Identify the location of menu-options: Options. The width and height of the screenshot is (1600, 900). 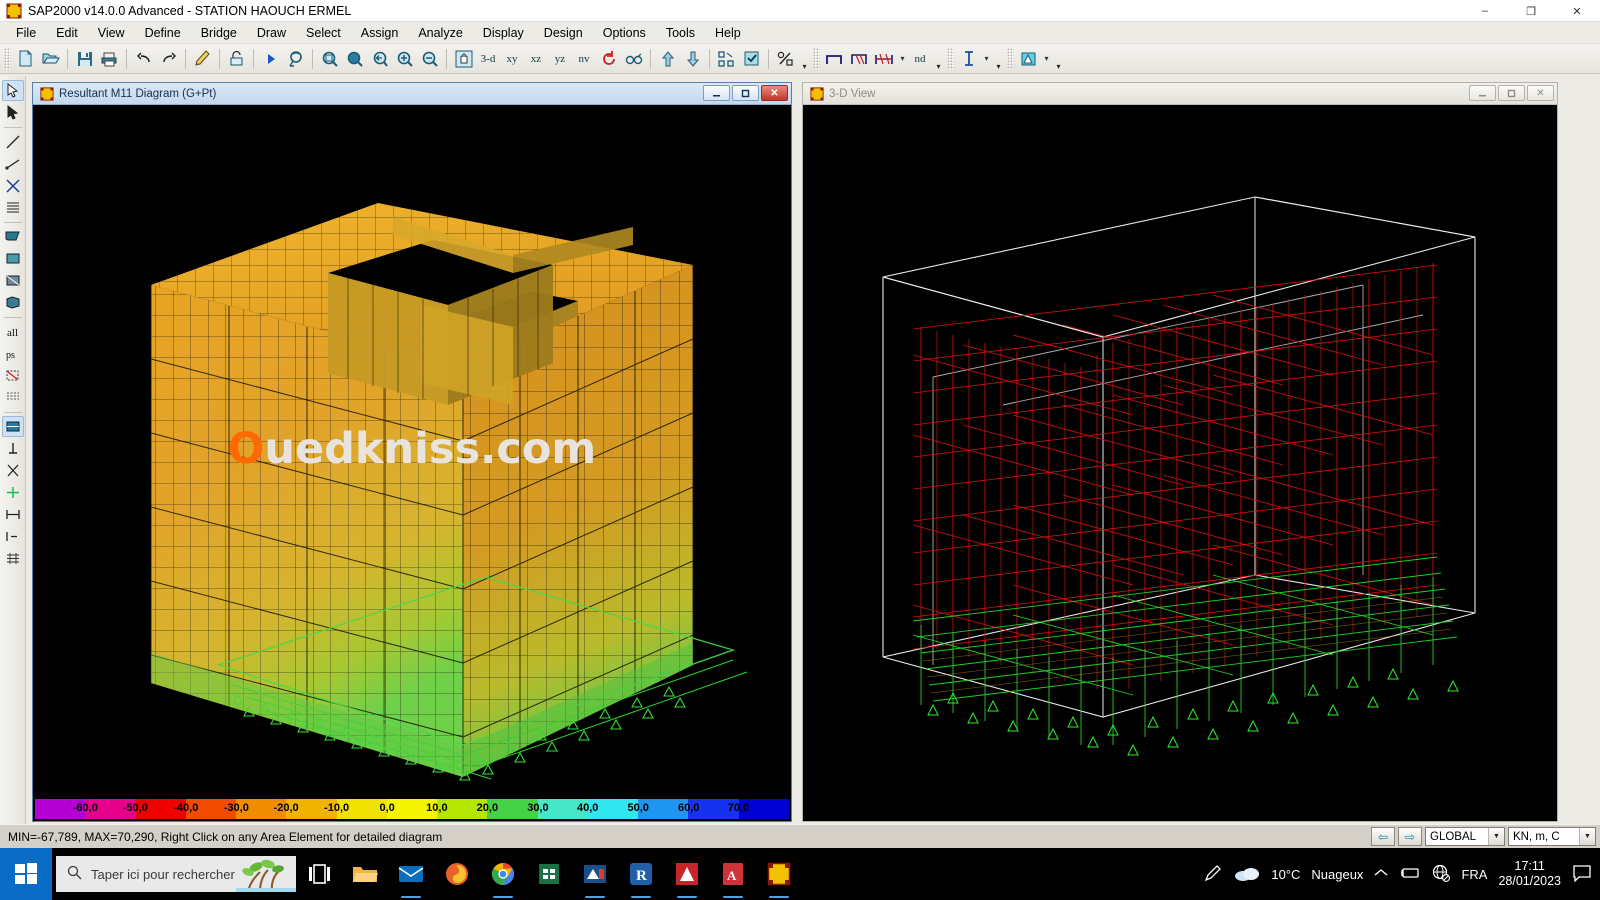
(624, 33).